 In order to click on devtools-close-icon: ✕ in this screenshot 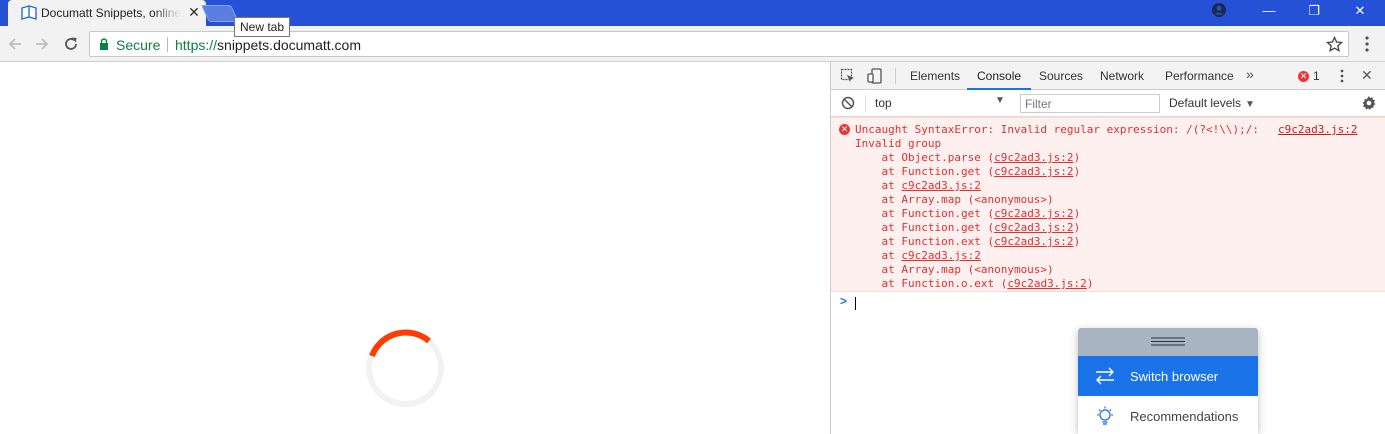, I will do `click(1367, 75)`.